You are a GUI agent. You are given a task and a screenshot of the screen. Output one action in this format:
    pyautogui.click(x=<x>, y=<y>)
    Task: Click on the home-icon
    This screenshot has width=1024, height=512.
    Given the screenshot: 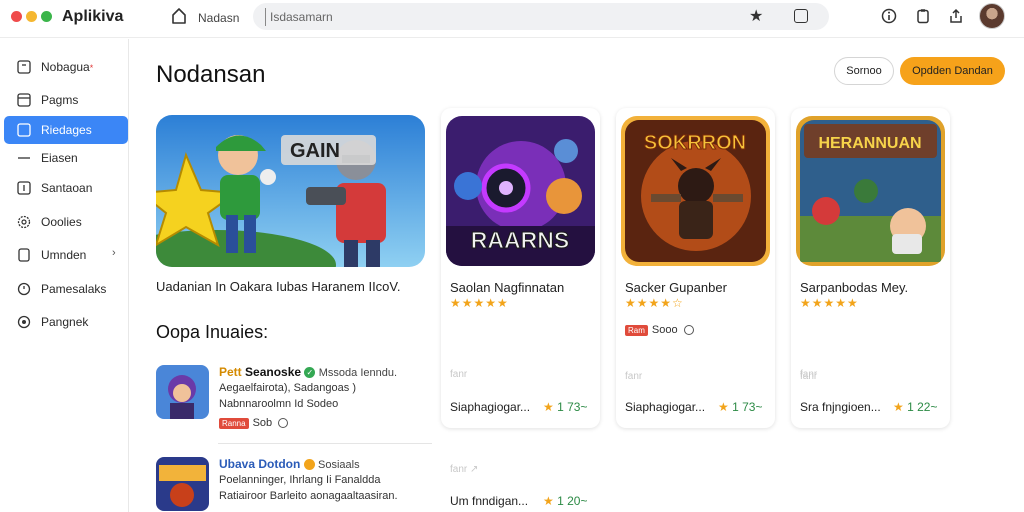 What is the action you would take?
    pyautogui.click(x=179, y=16)
    